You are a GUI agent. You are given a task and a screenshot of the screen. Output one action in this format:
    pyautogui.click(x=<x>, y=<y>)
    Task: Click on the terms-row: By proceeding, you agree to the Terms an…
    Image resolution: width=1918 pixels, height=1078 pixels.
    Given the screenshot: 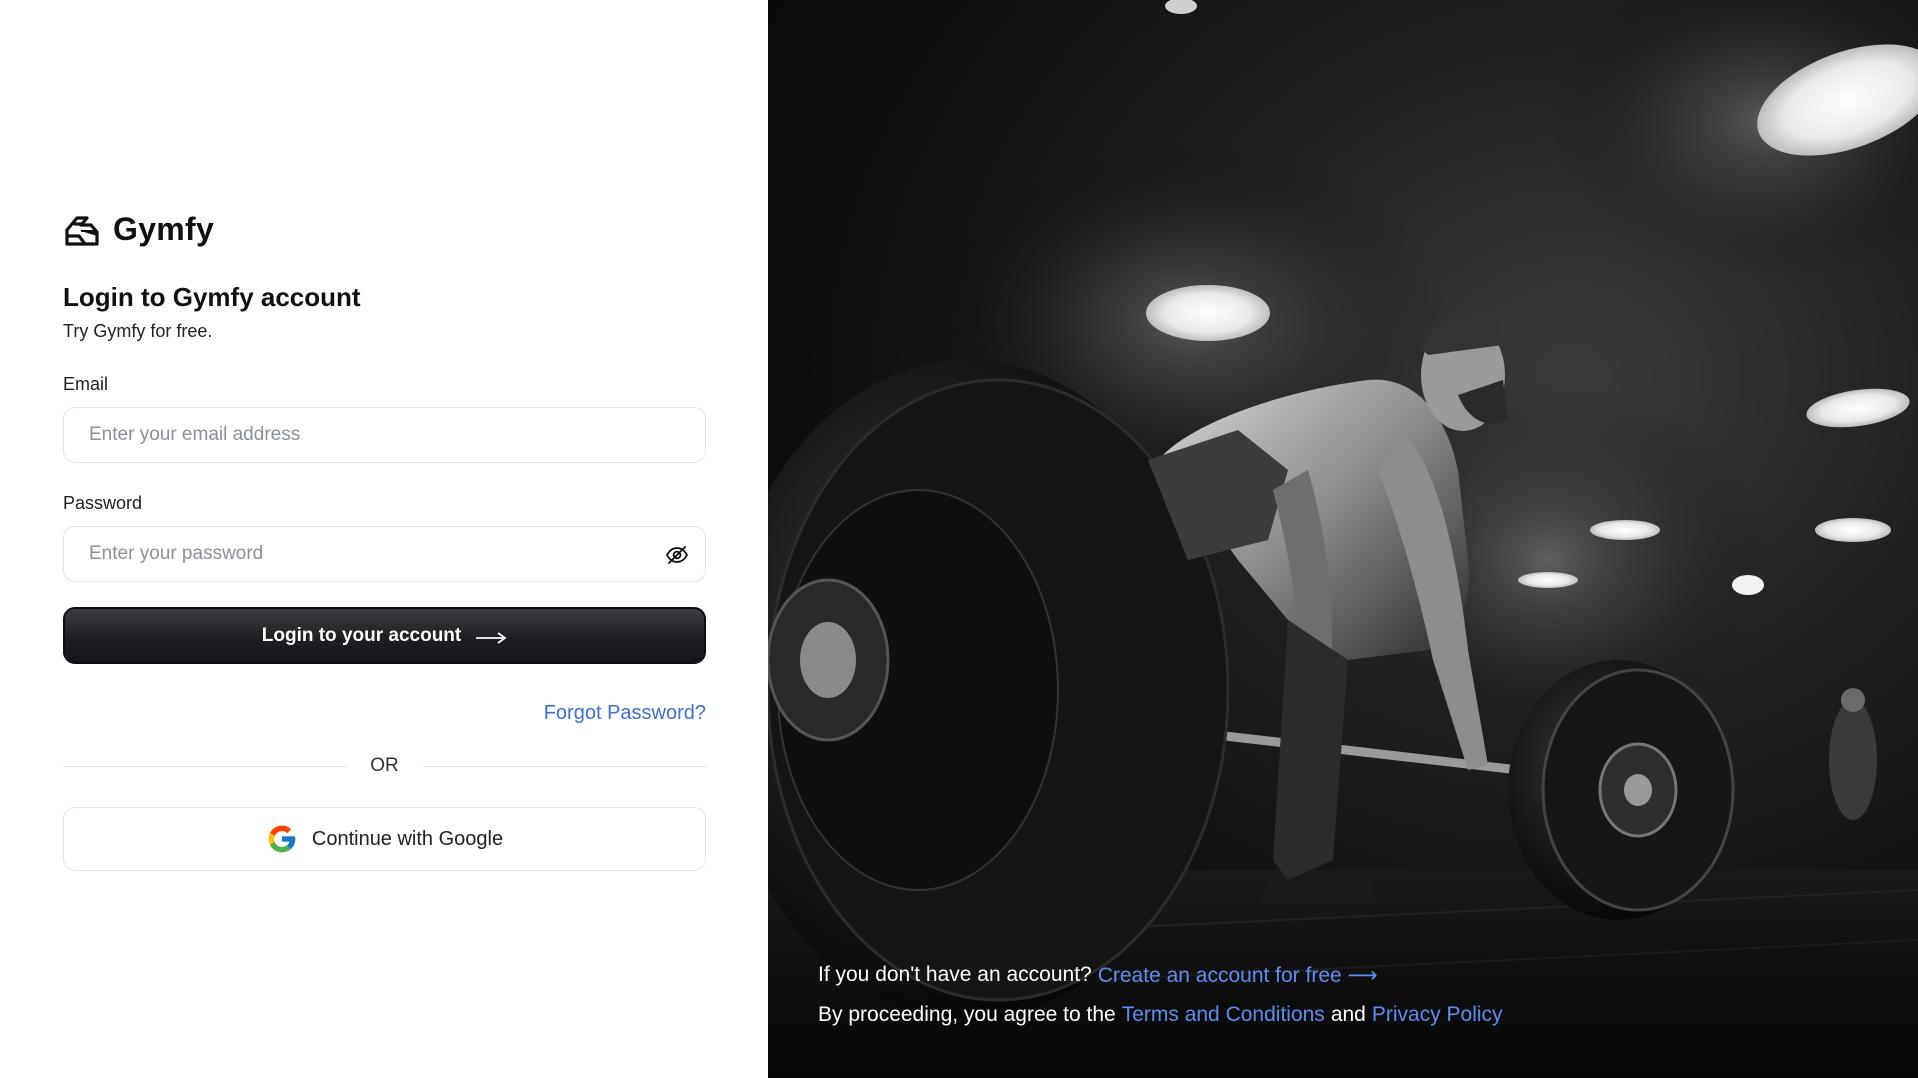 What is the action you would take?
    pyautogui.click(x=1160, y=1015)
    